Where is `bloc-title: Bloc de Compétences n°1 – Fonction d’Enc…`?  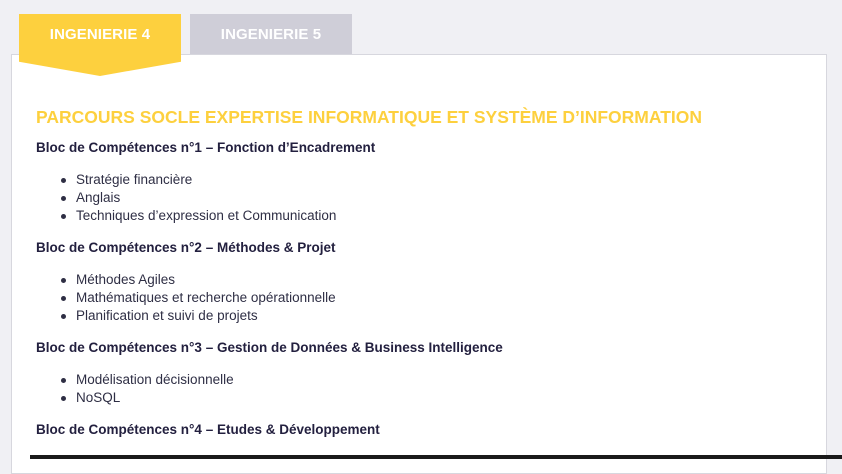 bloc-title: Bloc de Compétences n°1 – Fonction d’Enc… is located at coordinates (206, 147).